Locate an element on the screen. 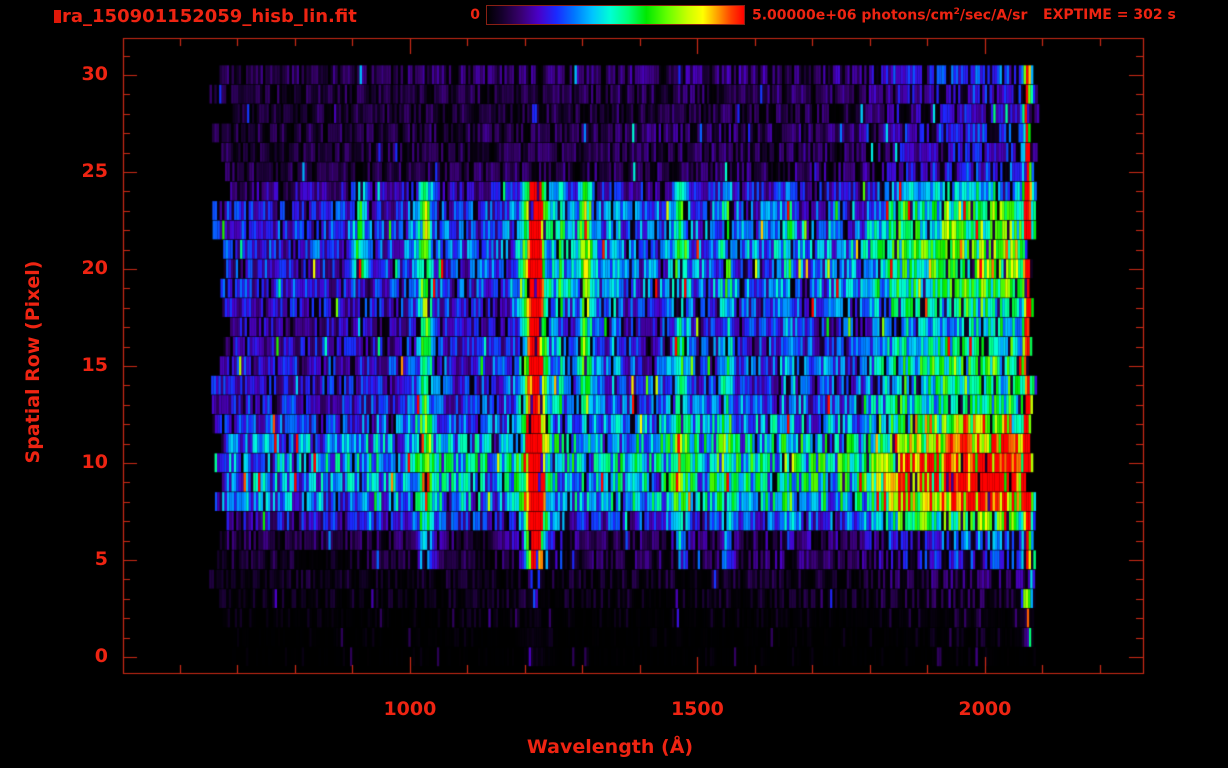 The height and width of the screenshot is (768, 1228). y-tick-label: 5 is located at coordinates (101, 559).